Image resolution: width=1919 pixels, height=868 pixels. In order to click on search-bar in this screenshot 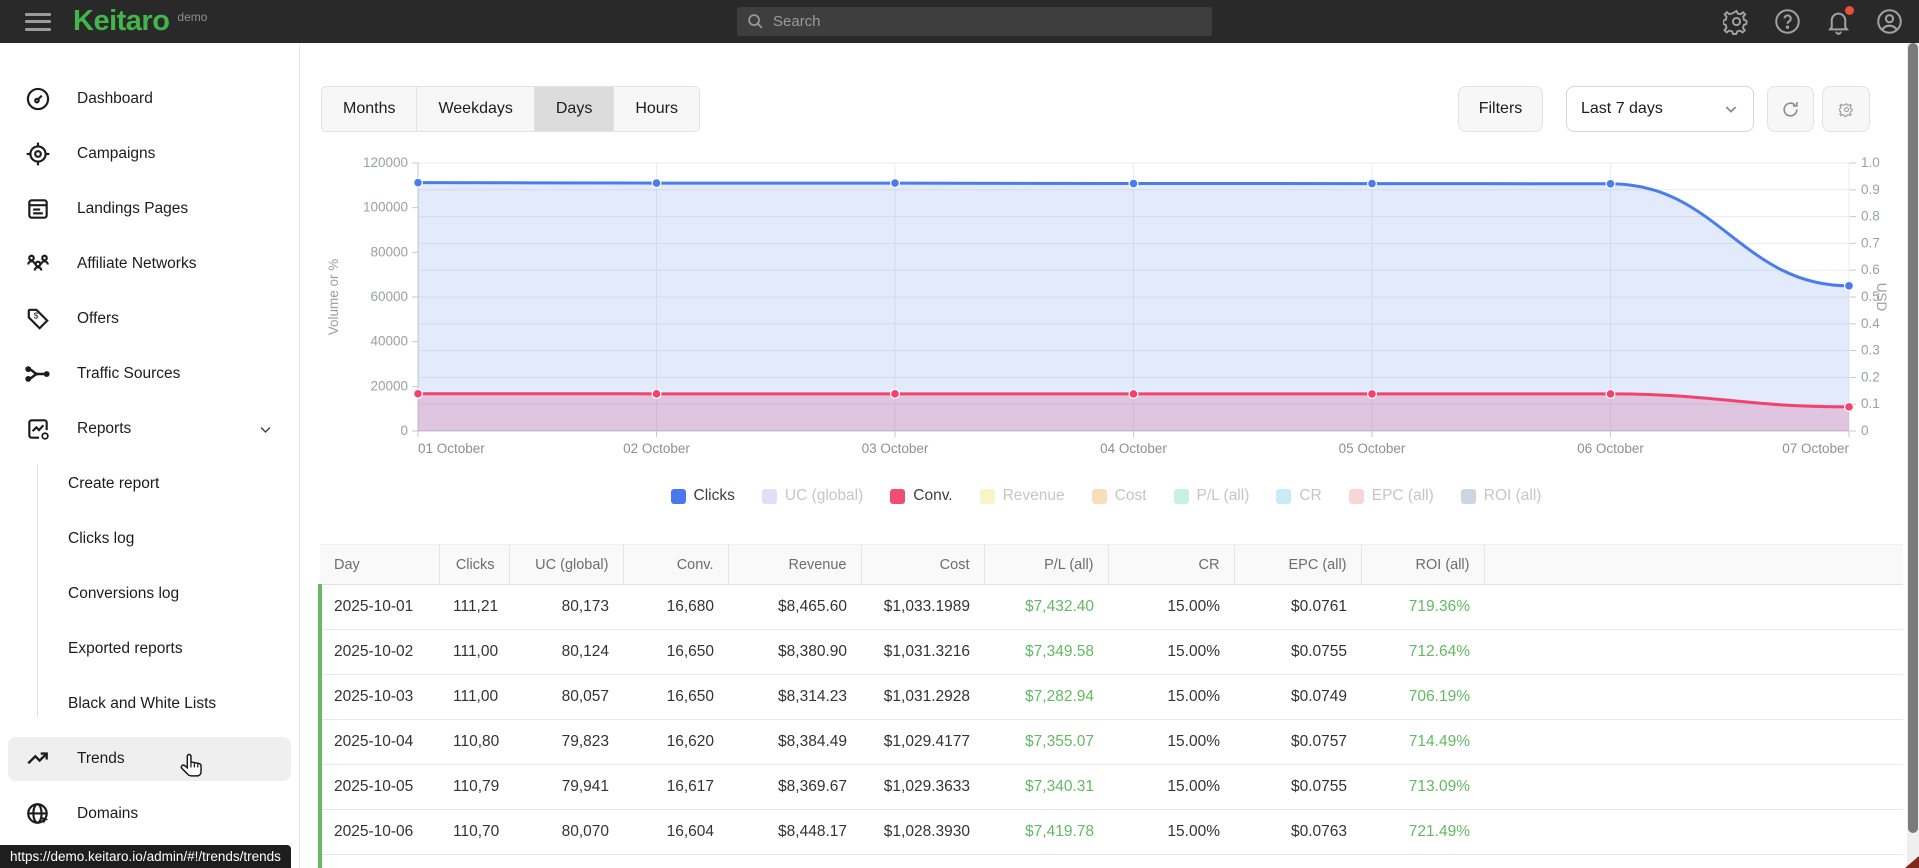, I will do `click(974, 21)`.